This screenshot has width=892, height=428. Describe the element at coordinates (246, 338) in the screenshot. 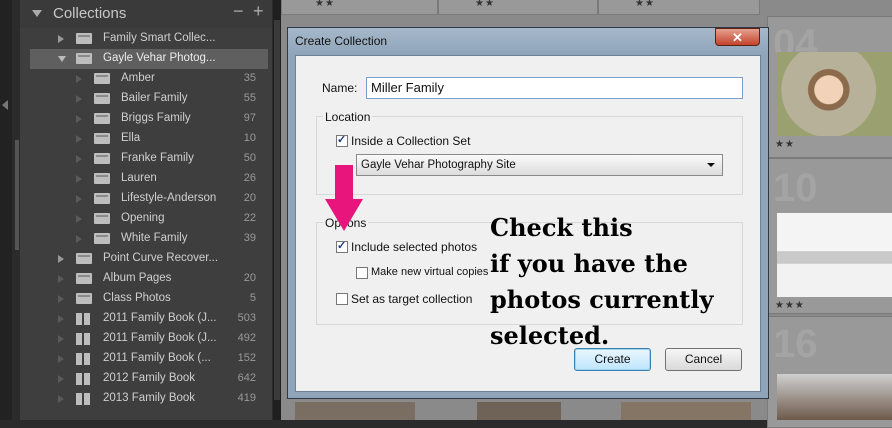

I see `collection-row-count: 492` at that location.